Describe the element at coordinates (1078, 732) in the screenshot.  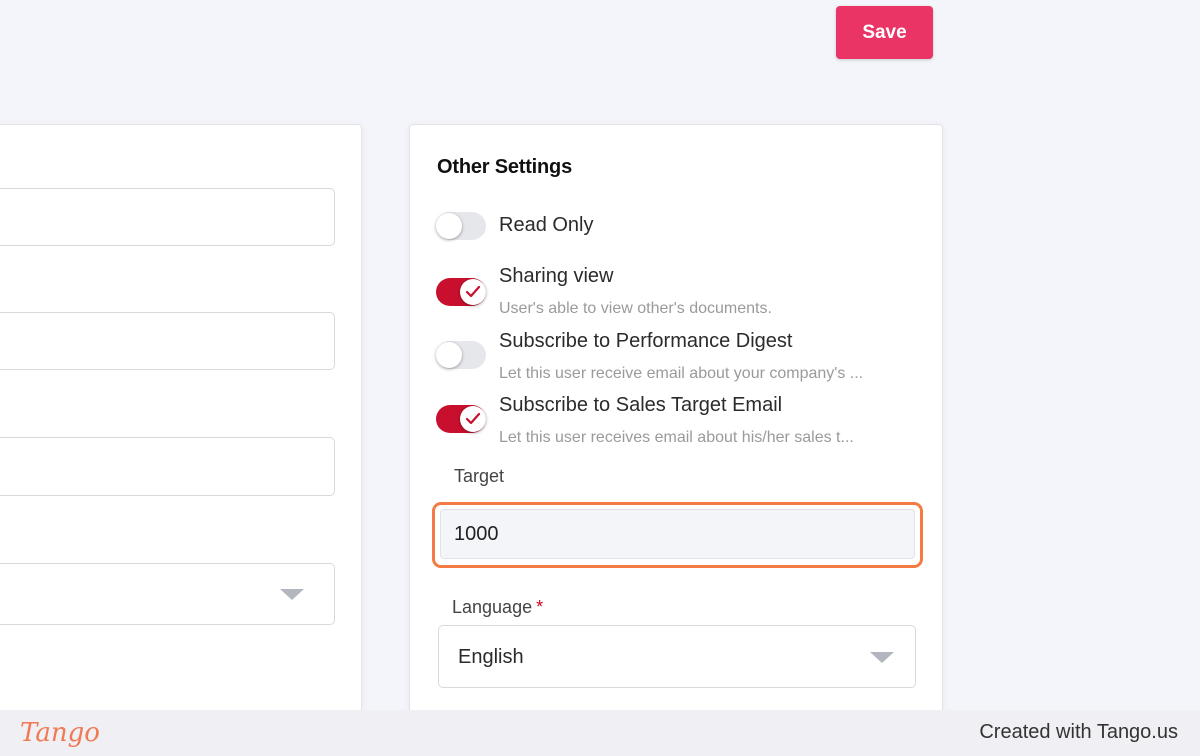
I see `created-with-text: Created with Tango.us` at that location.